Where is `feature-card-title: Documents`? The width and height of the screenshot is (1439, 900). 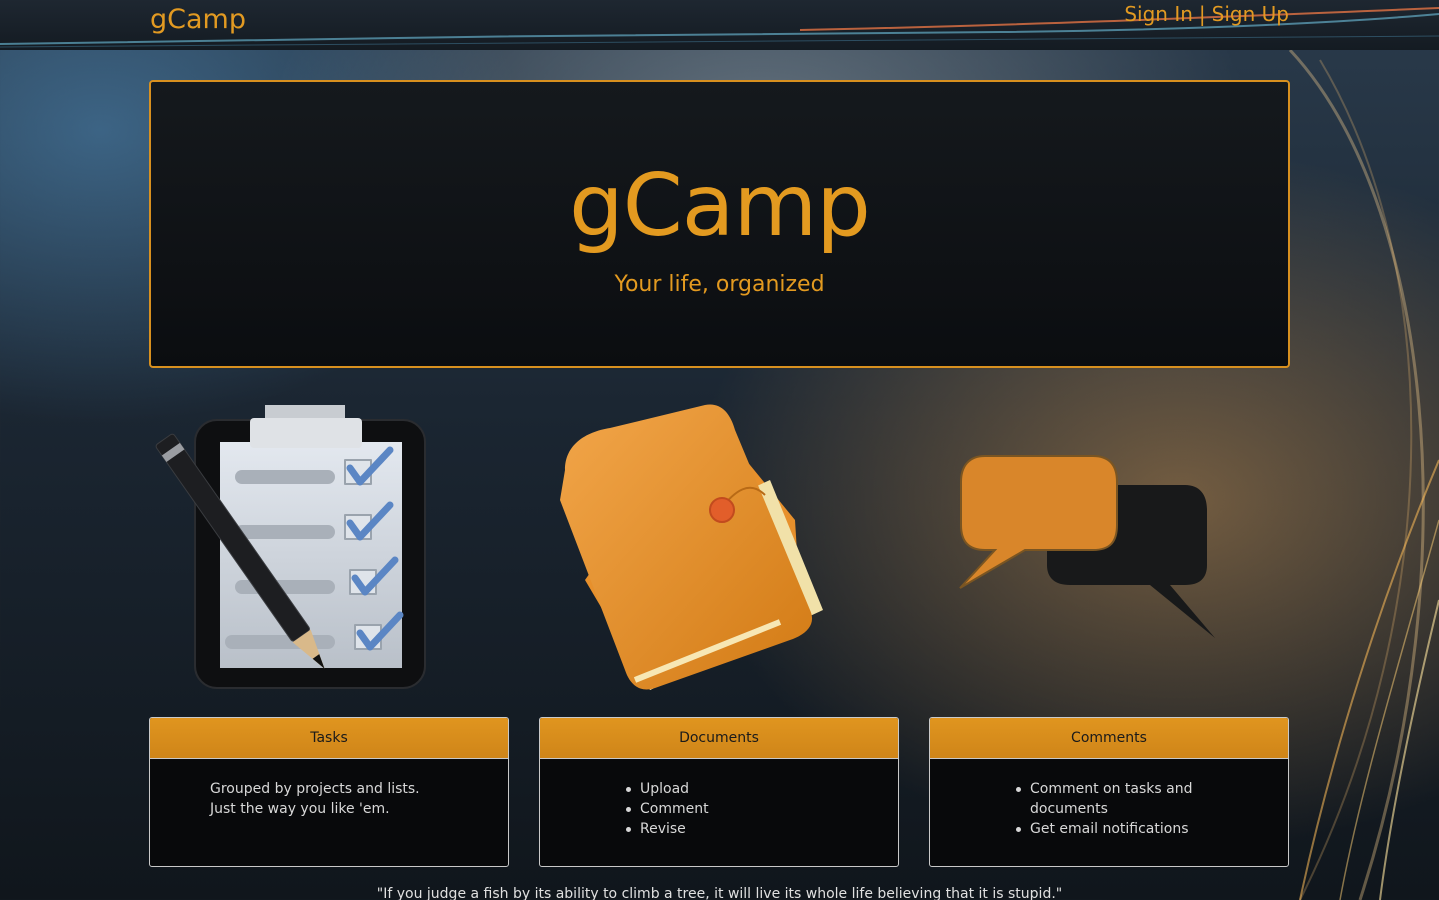
feature-card-title: Documents is located at coordinates (719, 738).